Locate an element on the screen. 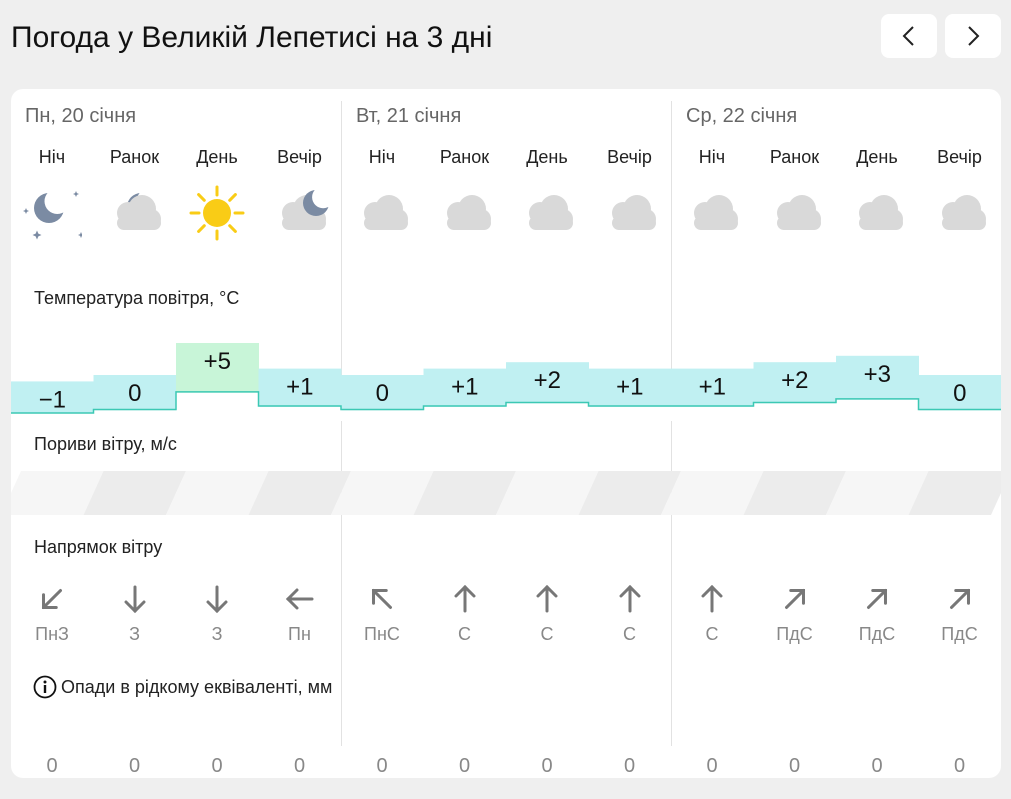 This screenshot has width=1011, height=799. wind-direction-label: ПнЗ is located at coordinates (52, 634).